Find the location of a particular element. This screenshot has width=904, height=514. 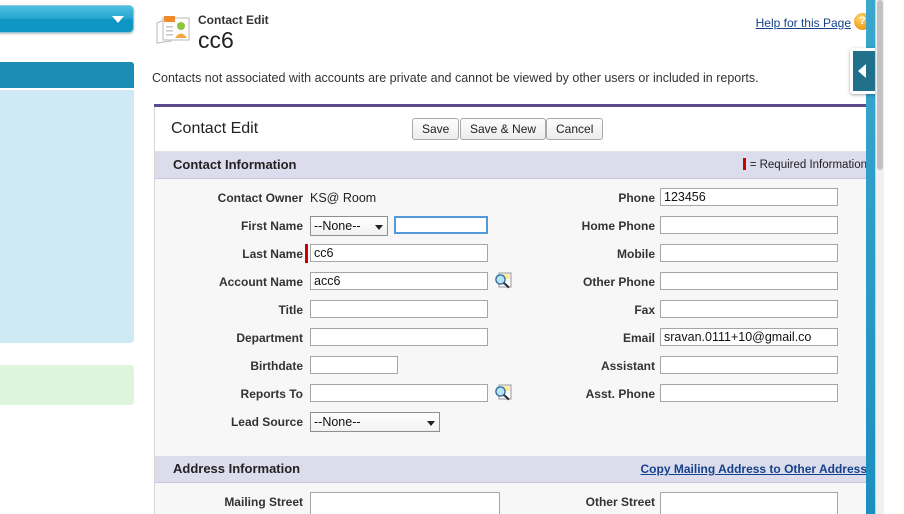

field-label-lead-source: Lead Source is located at coordinates (266, 422).